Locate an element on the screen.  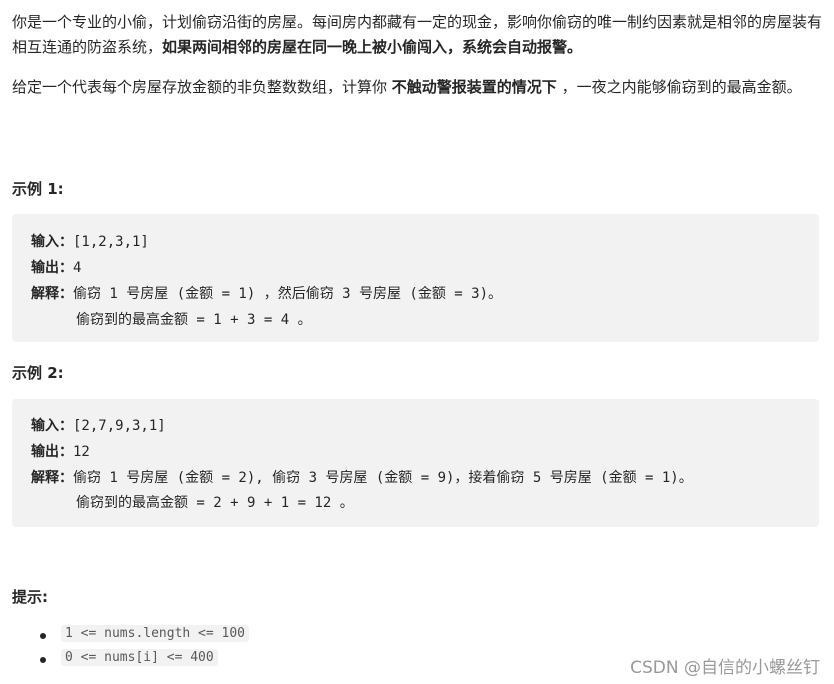
watermark: CSDN @自信的小螺丝钉 is located at coordinates (725, 668).